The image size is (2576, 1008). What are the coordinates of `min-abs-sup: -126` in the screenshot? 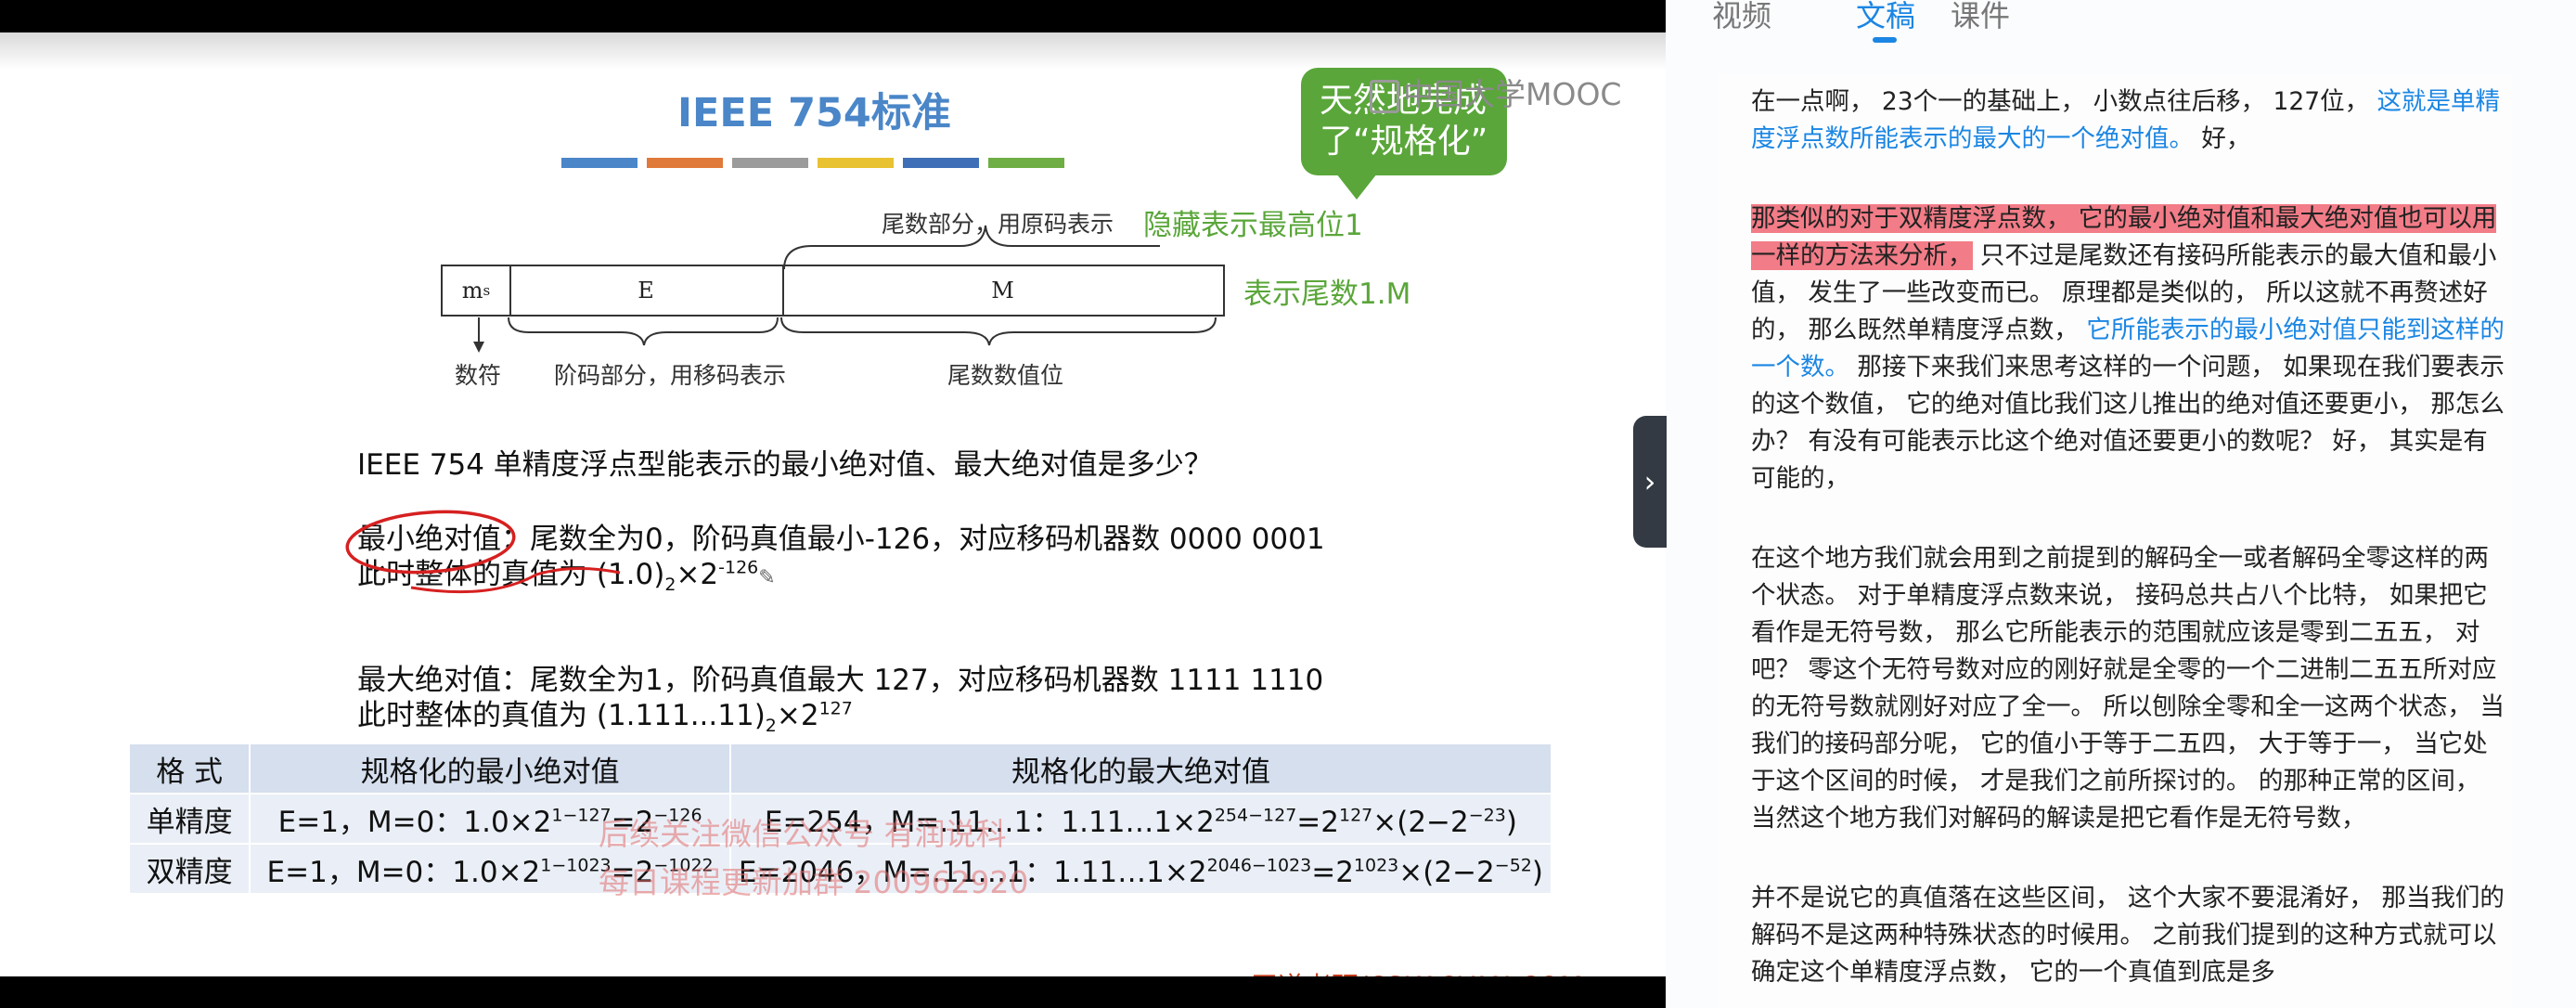 It's located at (739, 567).